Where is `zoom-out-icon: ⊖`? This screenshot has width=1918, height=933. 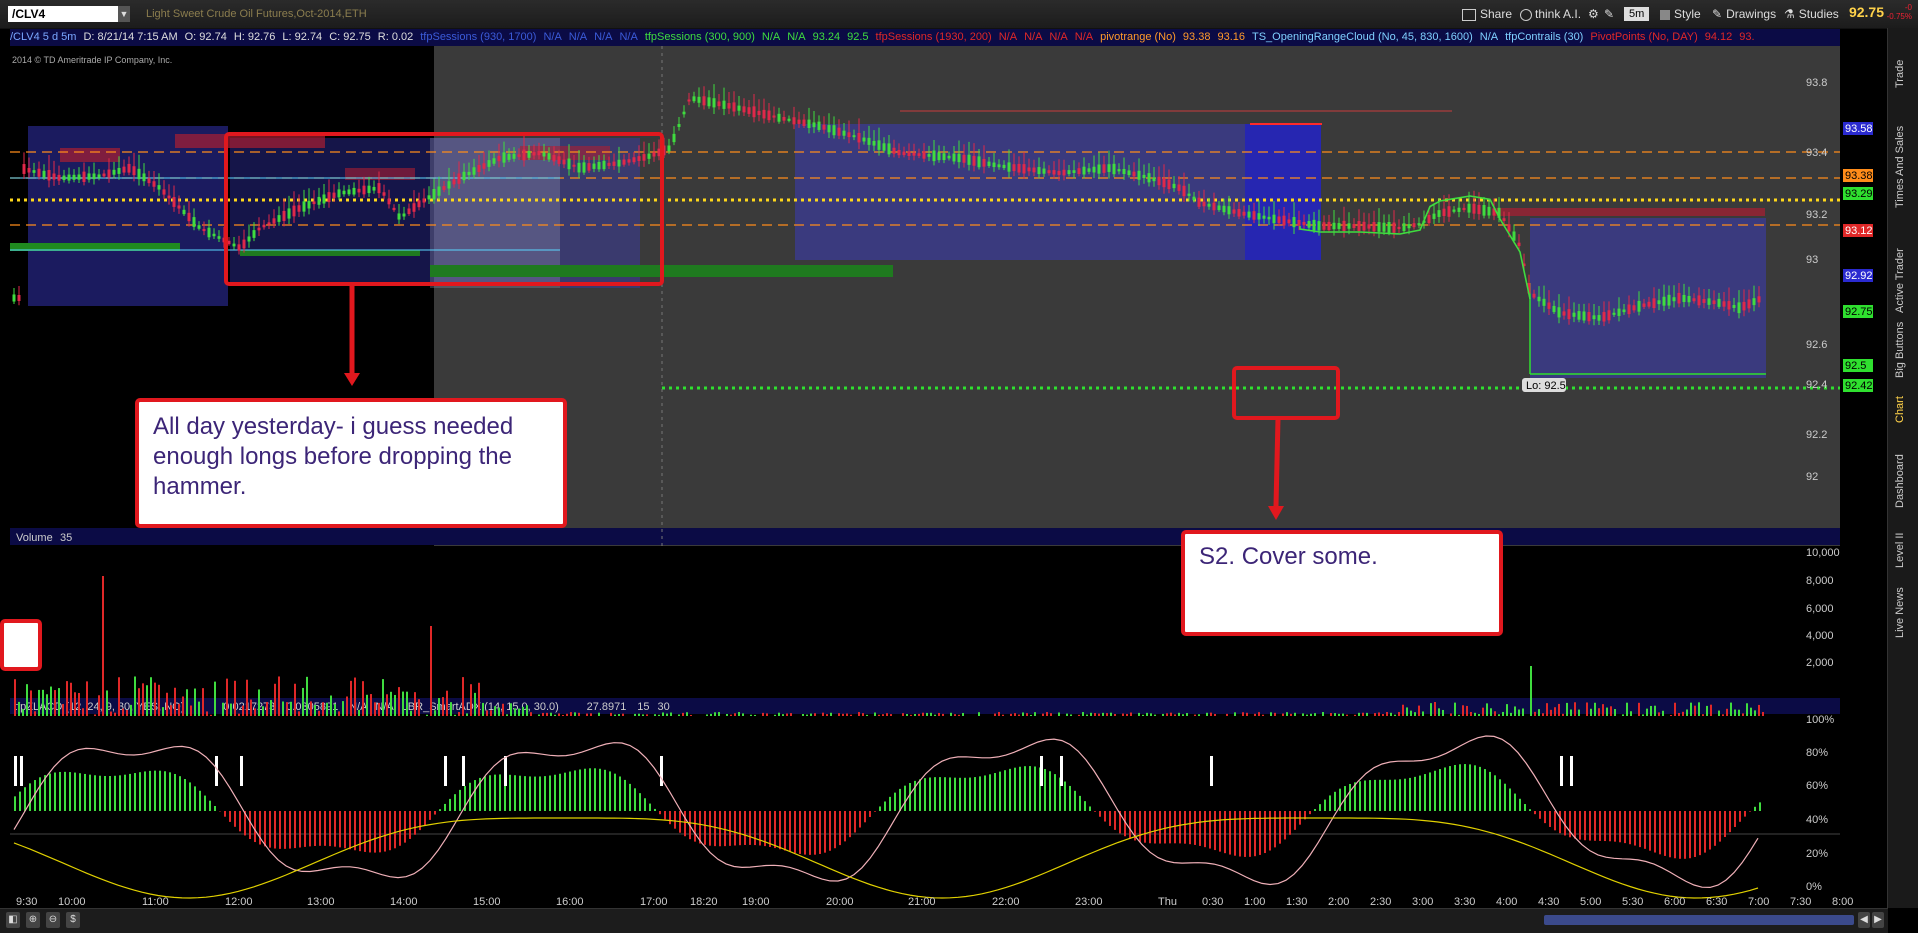 zoom-out-icon: ⊖ is located at coordinates (53, 920).